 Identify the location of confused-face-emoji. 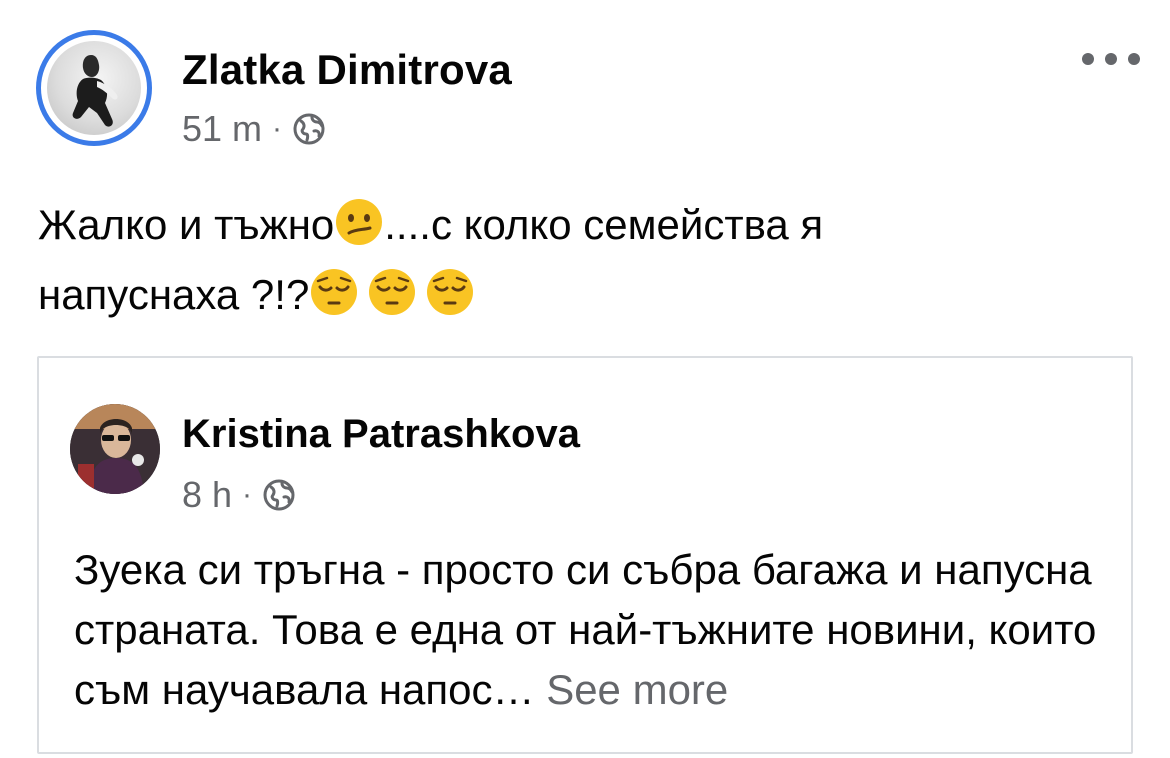
(359, 222).